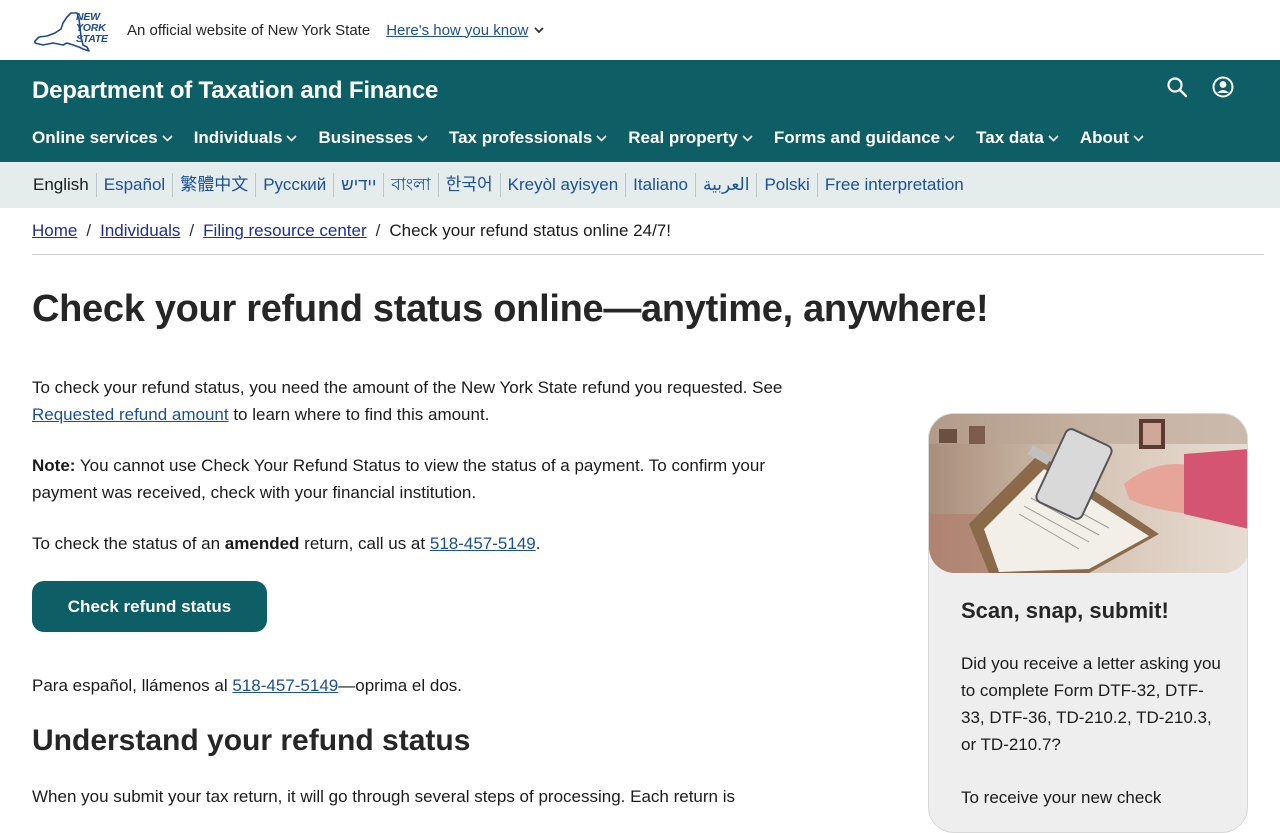 Image resolution: width=1280 pixels, height=833 pixels. Describe the element at coordinates (262, 543) in the screenshot. I see `amended-bold: amended` at that location.